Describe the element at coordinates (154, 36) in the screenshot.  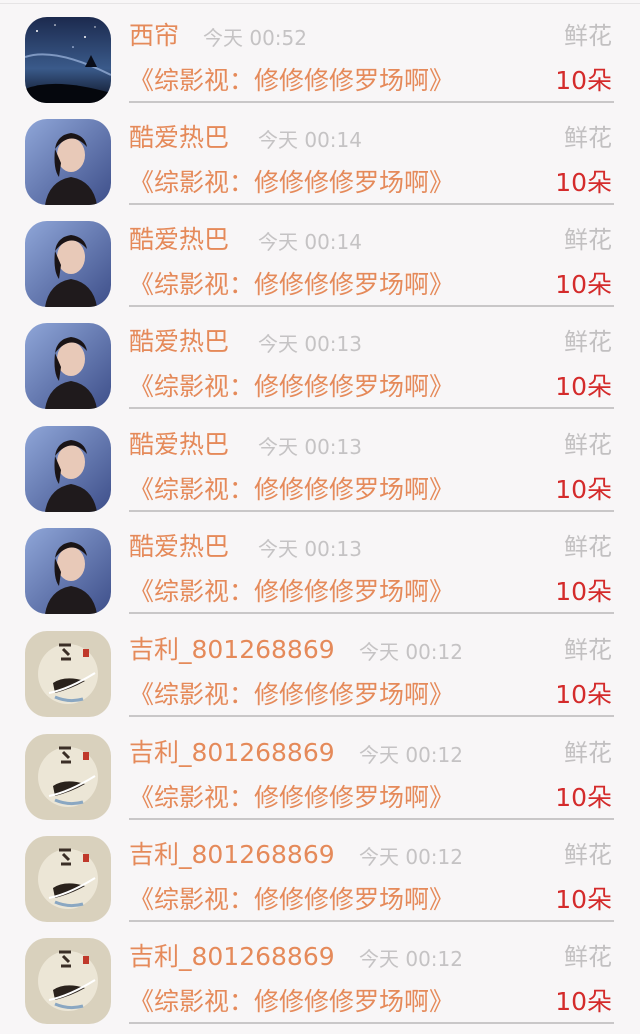
I see `user-name: 西帘` at that location.